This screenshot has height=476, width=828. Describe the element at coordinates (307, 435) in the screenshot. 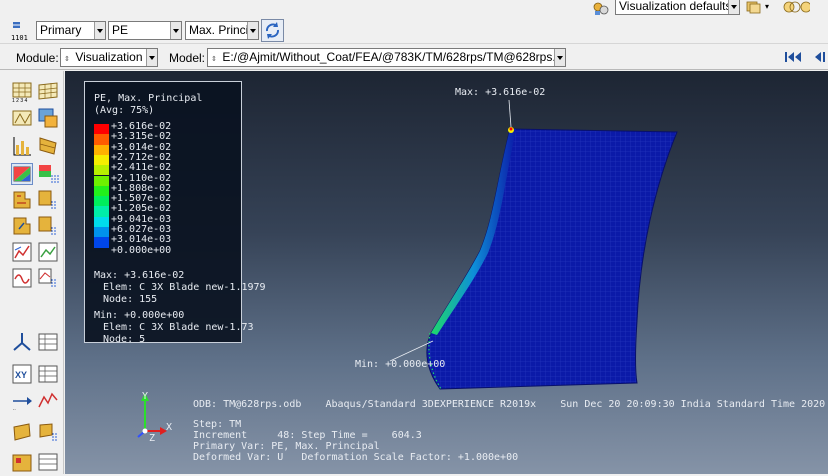

I see `increment-info-line: Increment 48: Step Time = 604.3` at that location.